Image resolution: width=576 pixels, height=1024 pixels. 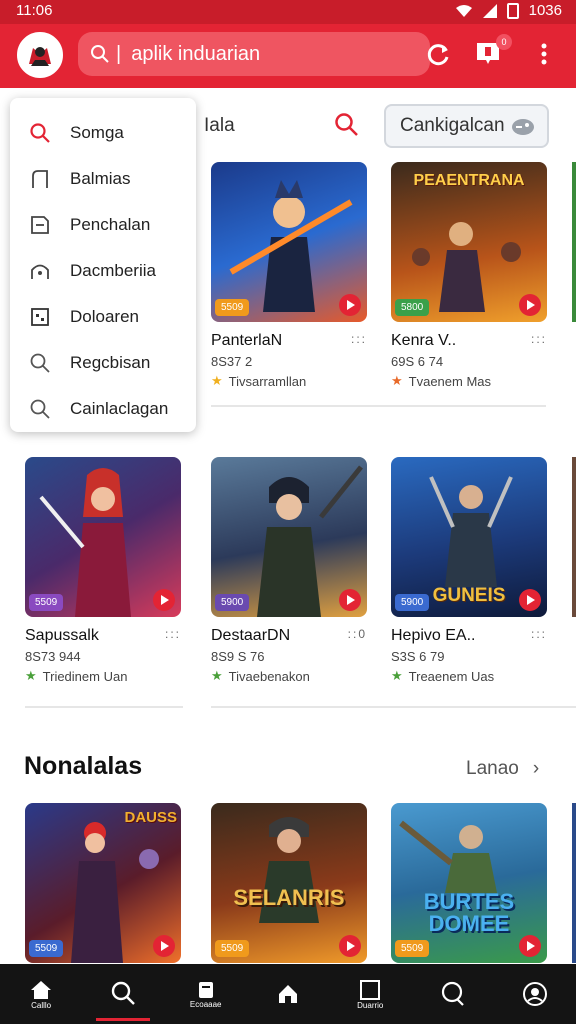 What do you see at coordinates (469, 242) in the screenshot?
I see `game-thumbnail: PEAENTRANA 5800` at bounding box center [469, 242].